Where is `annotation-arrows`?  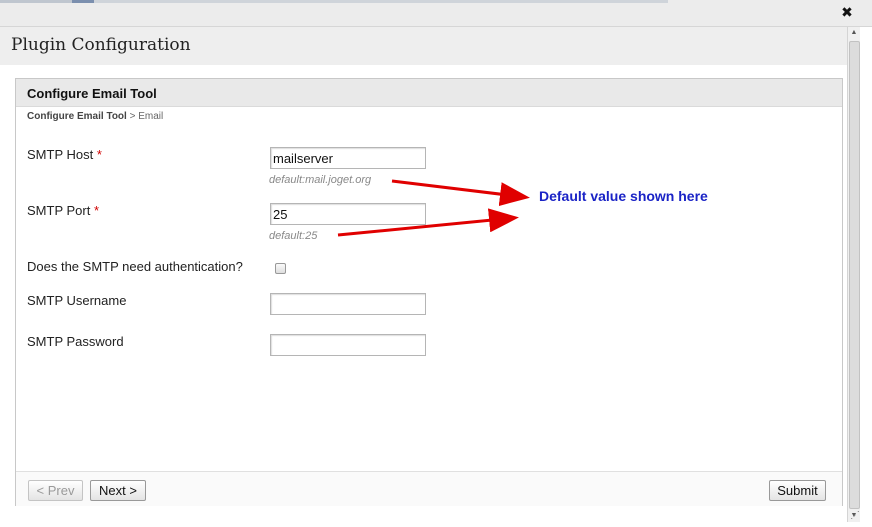
annotation-arrows is located at coordinates (433, 208).